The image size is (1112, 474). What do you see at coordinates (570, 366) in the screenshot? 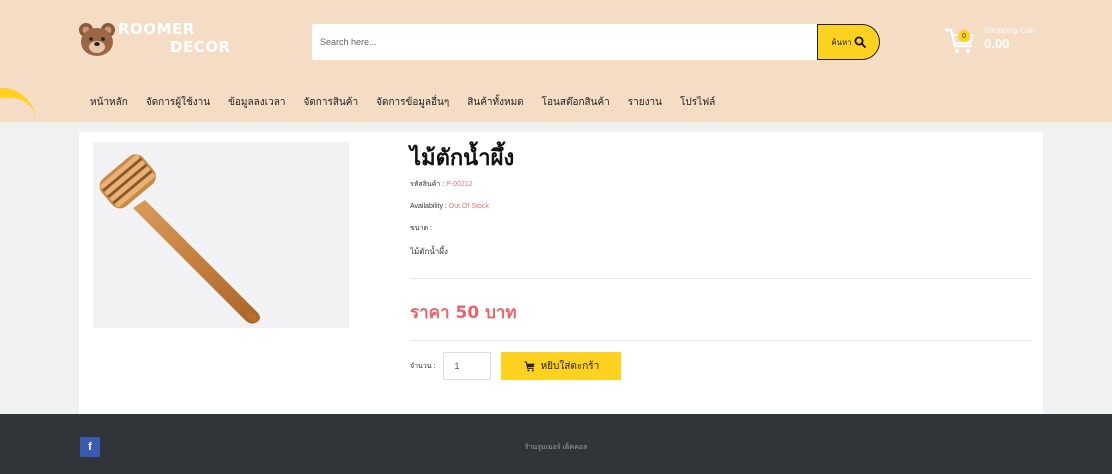
I see `add-to-cart-label: หยิบใส่ตะกร้า` at bounding box center [570, 366].